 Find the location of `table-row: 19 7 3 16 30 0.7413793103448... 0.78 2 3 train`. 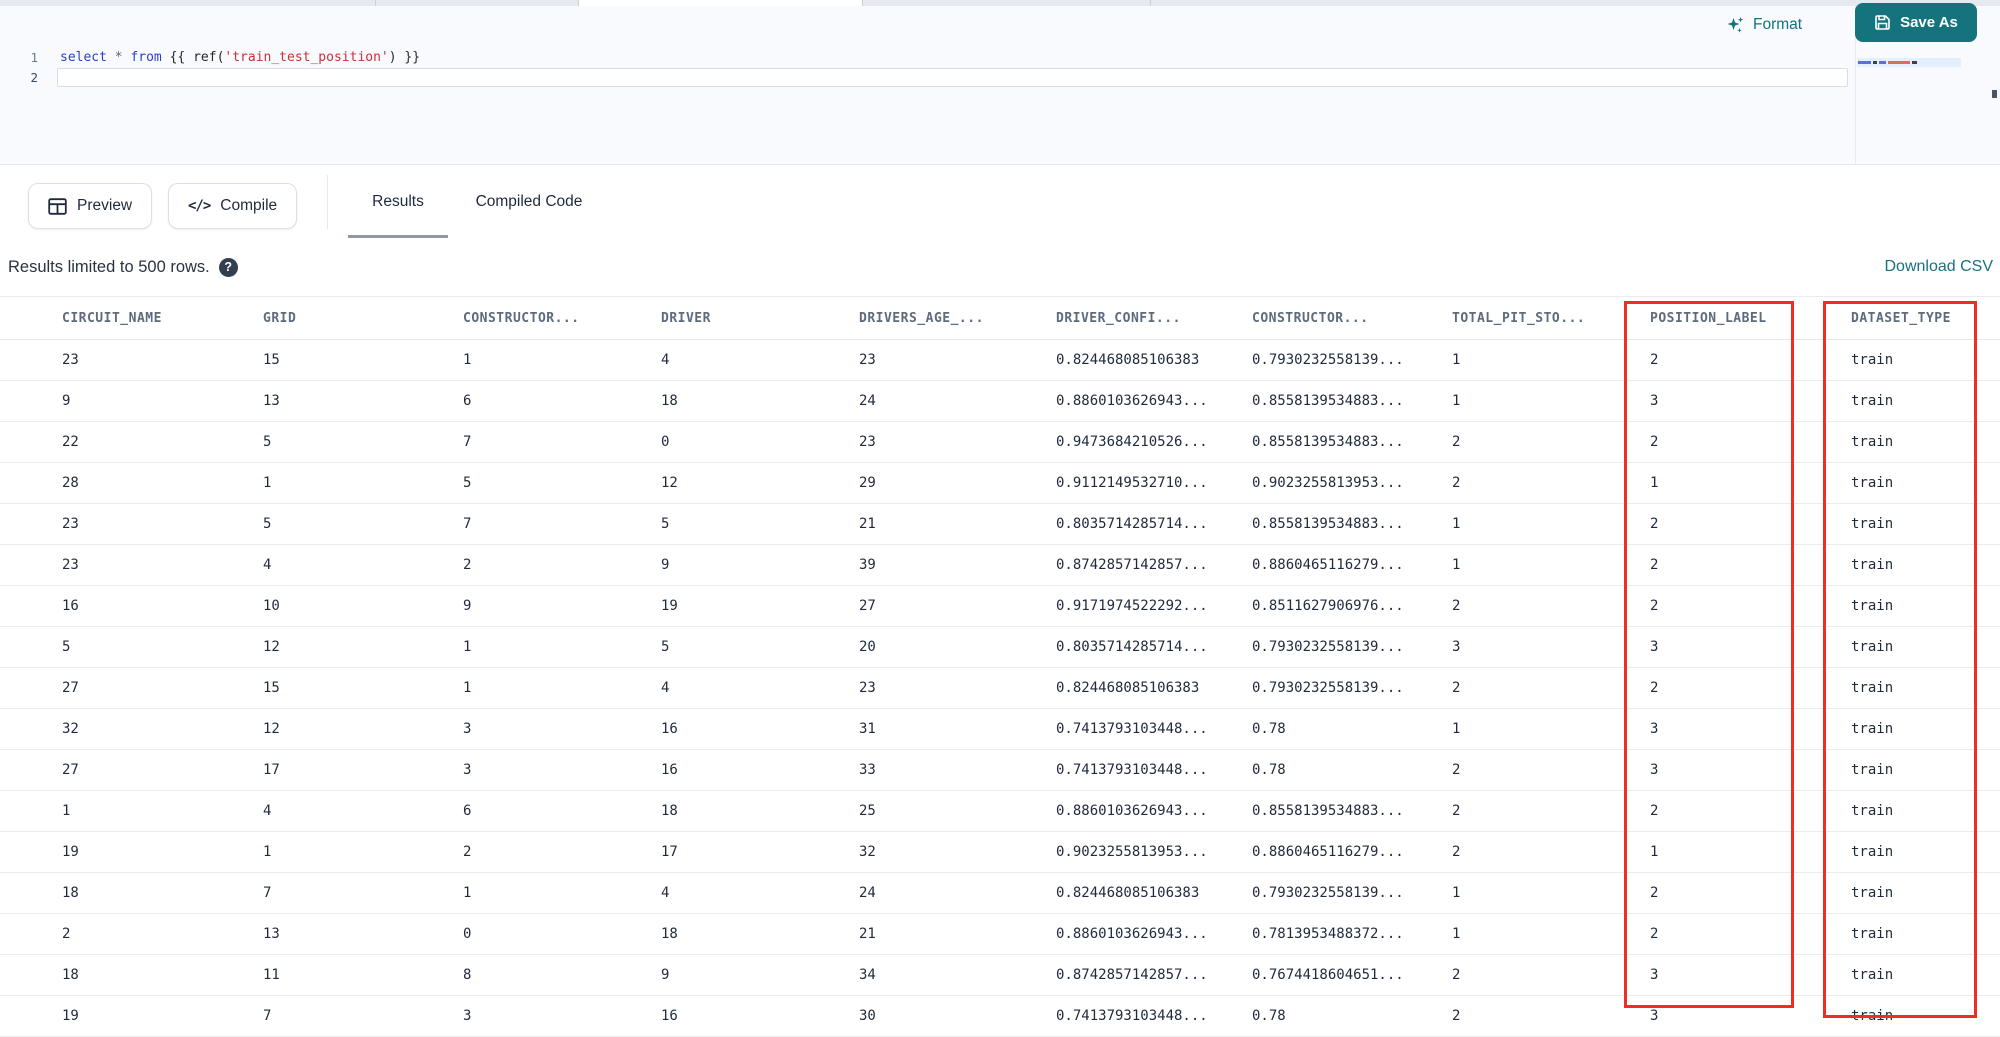

table-row: 19 7 3 16 30 0.7413793103448... 0.78 2 3 train is located at coordinates (1000, 1016).